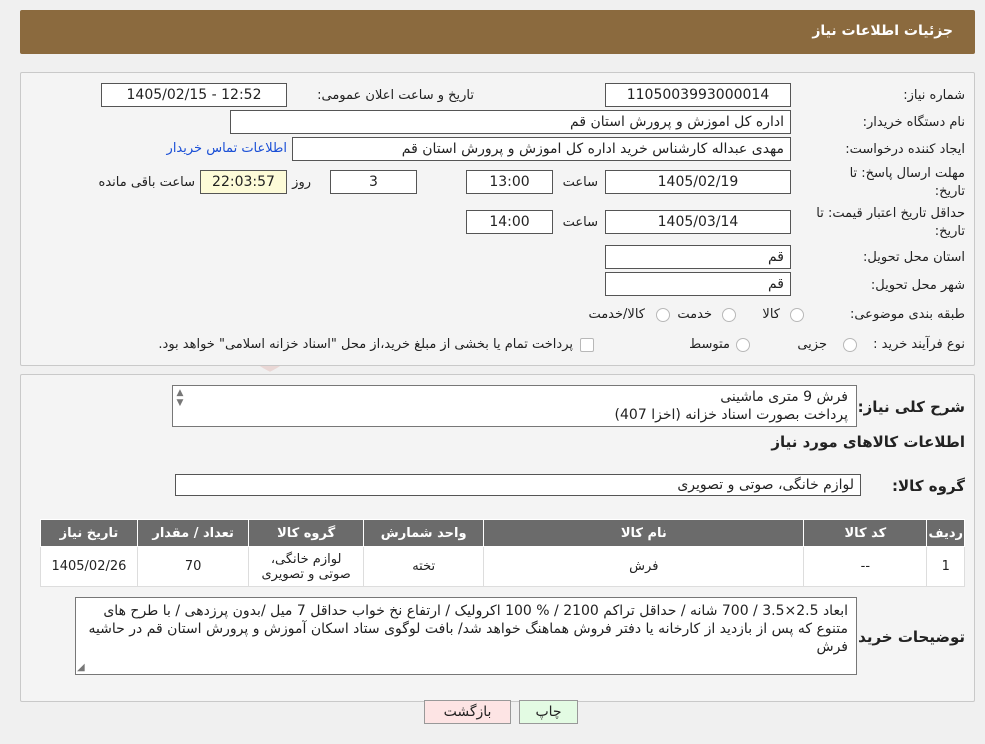 The image size is (985, 744). I want to click on resize-handle-icon: ◢, so click(81, 667).